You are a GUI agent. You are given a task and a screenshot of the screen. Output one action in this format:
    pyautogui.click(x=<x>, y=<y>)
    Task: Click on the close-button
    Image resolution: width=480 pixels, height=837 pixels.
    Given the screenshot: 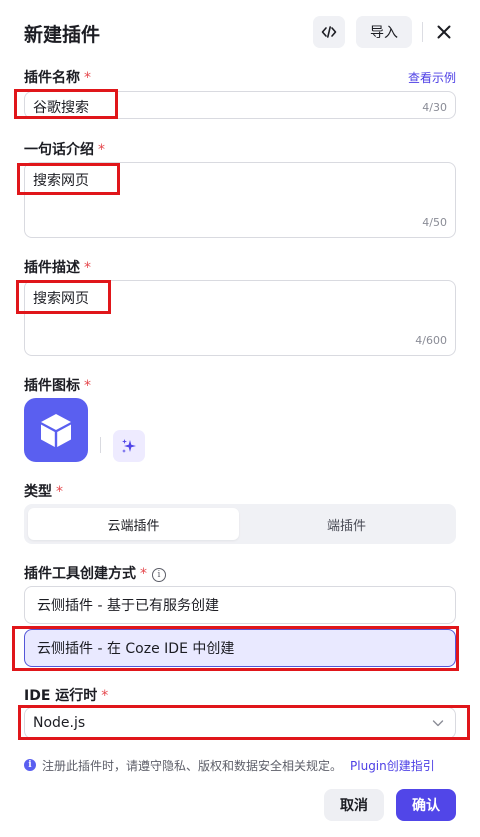 What is the action you would take?
    pyautogui.click(x=444, y=32)
    